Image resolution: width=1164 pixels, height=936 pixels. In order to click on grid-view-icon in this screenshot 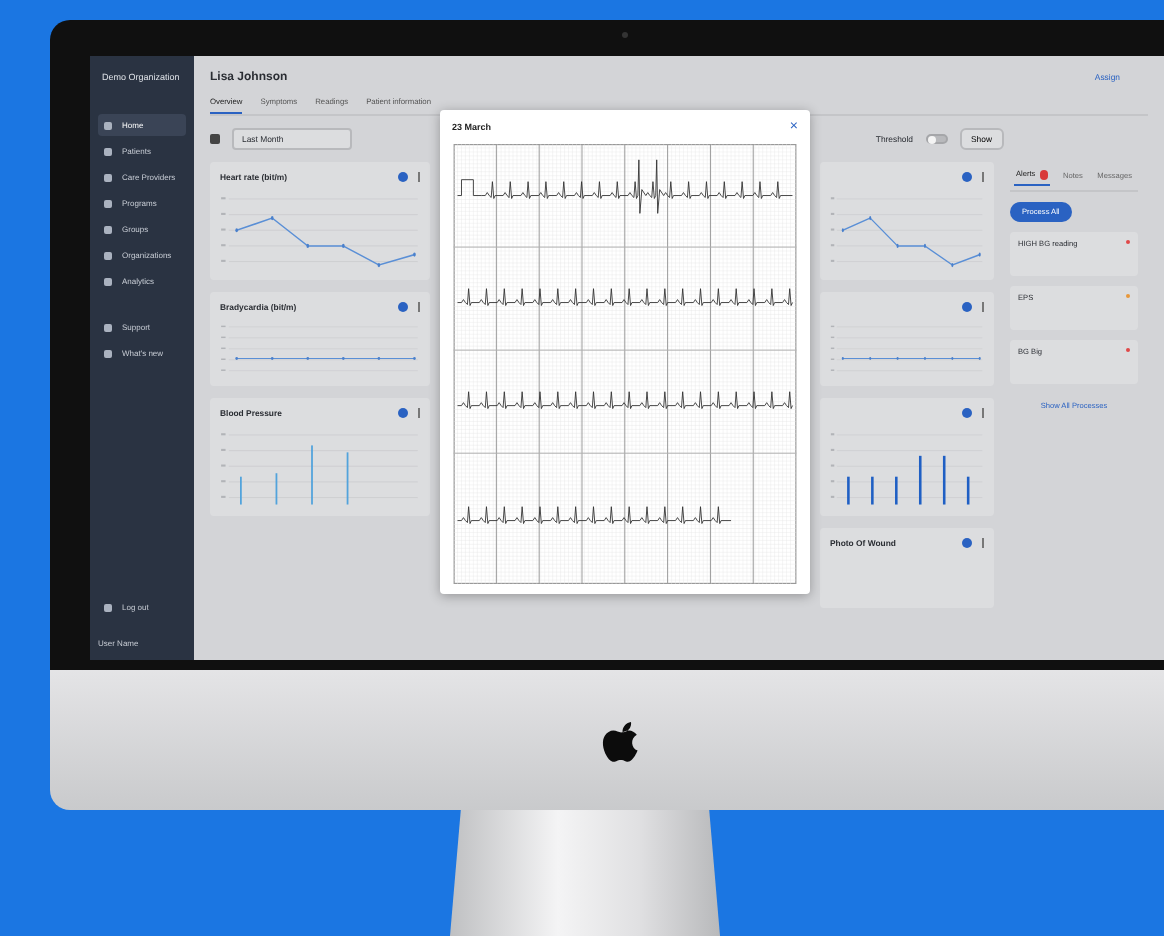, I will do `click(215, 139)`.